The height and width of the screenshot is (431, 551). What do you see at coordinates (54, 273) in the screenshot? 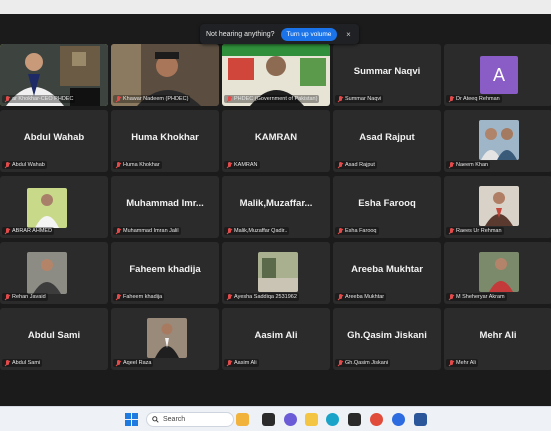
I see `participant-tile: Rehan Javaid` at bounding box center [54, 273].